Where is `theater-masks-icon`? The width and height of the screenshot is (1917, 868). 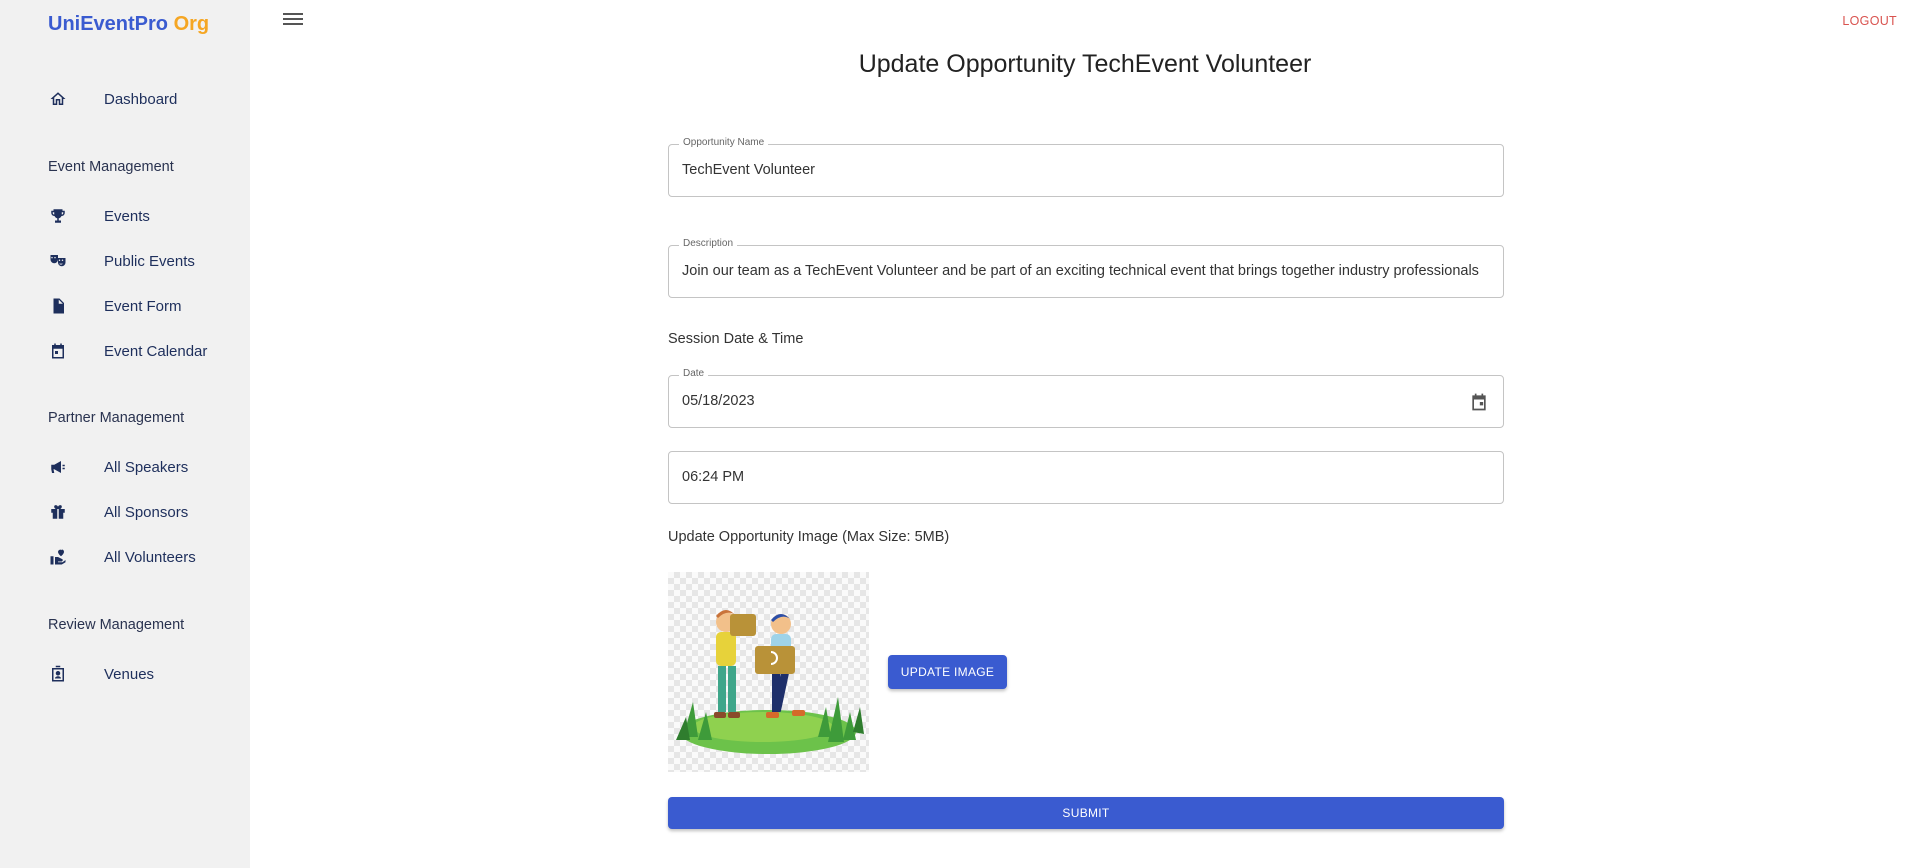 theater-masks-icon is located at coordinates (58, 261).